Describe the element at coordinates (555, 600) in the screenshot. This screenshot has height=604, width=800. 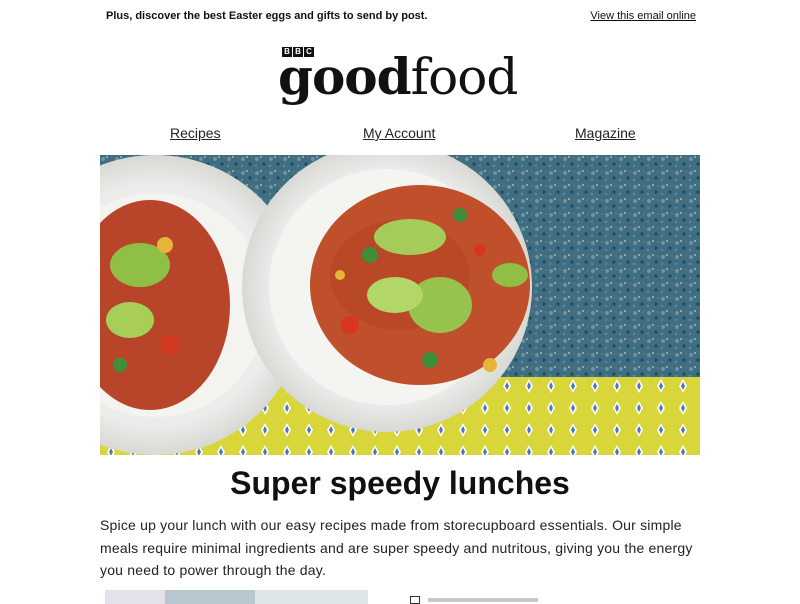
I see `recipe-list-item` at that location.